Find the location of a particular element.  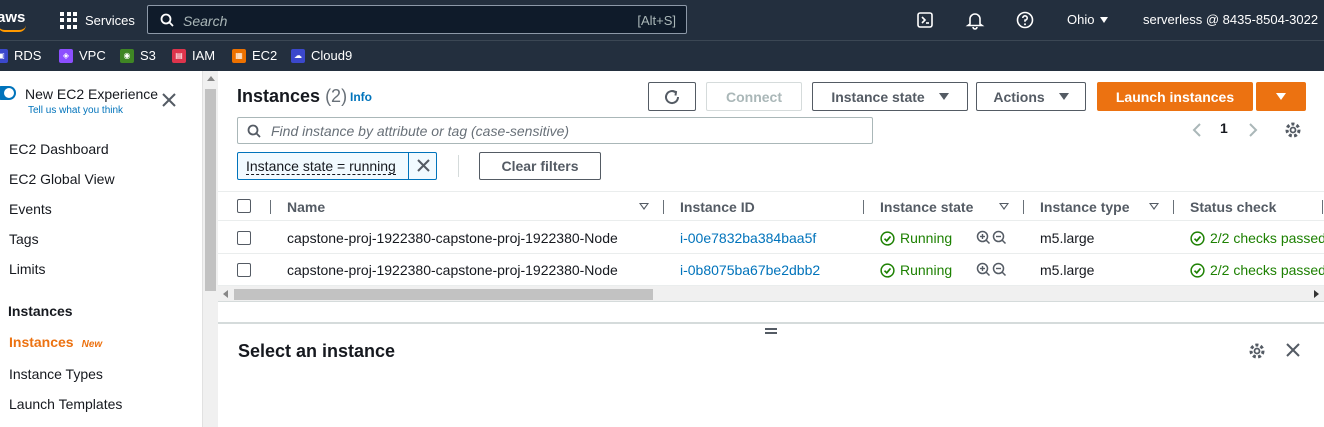

chevron-right-icon is located at coordinates (1253, 130).